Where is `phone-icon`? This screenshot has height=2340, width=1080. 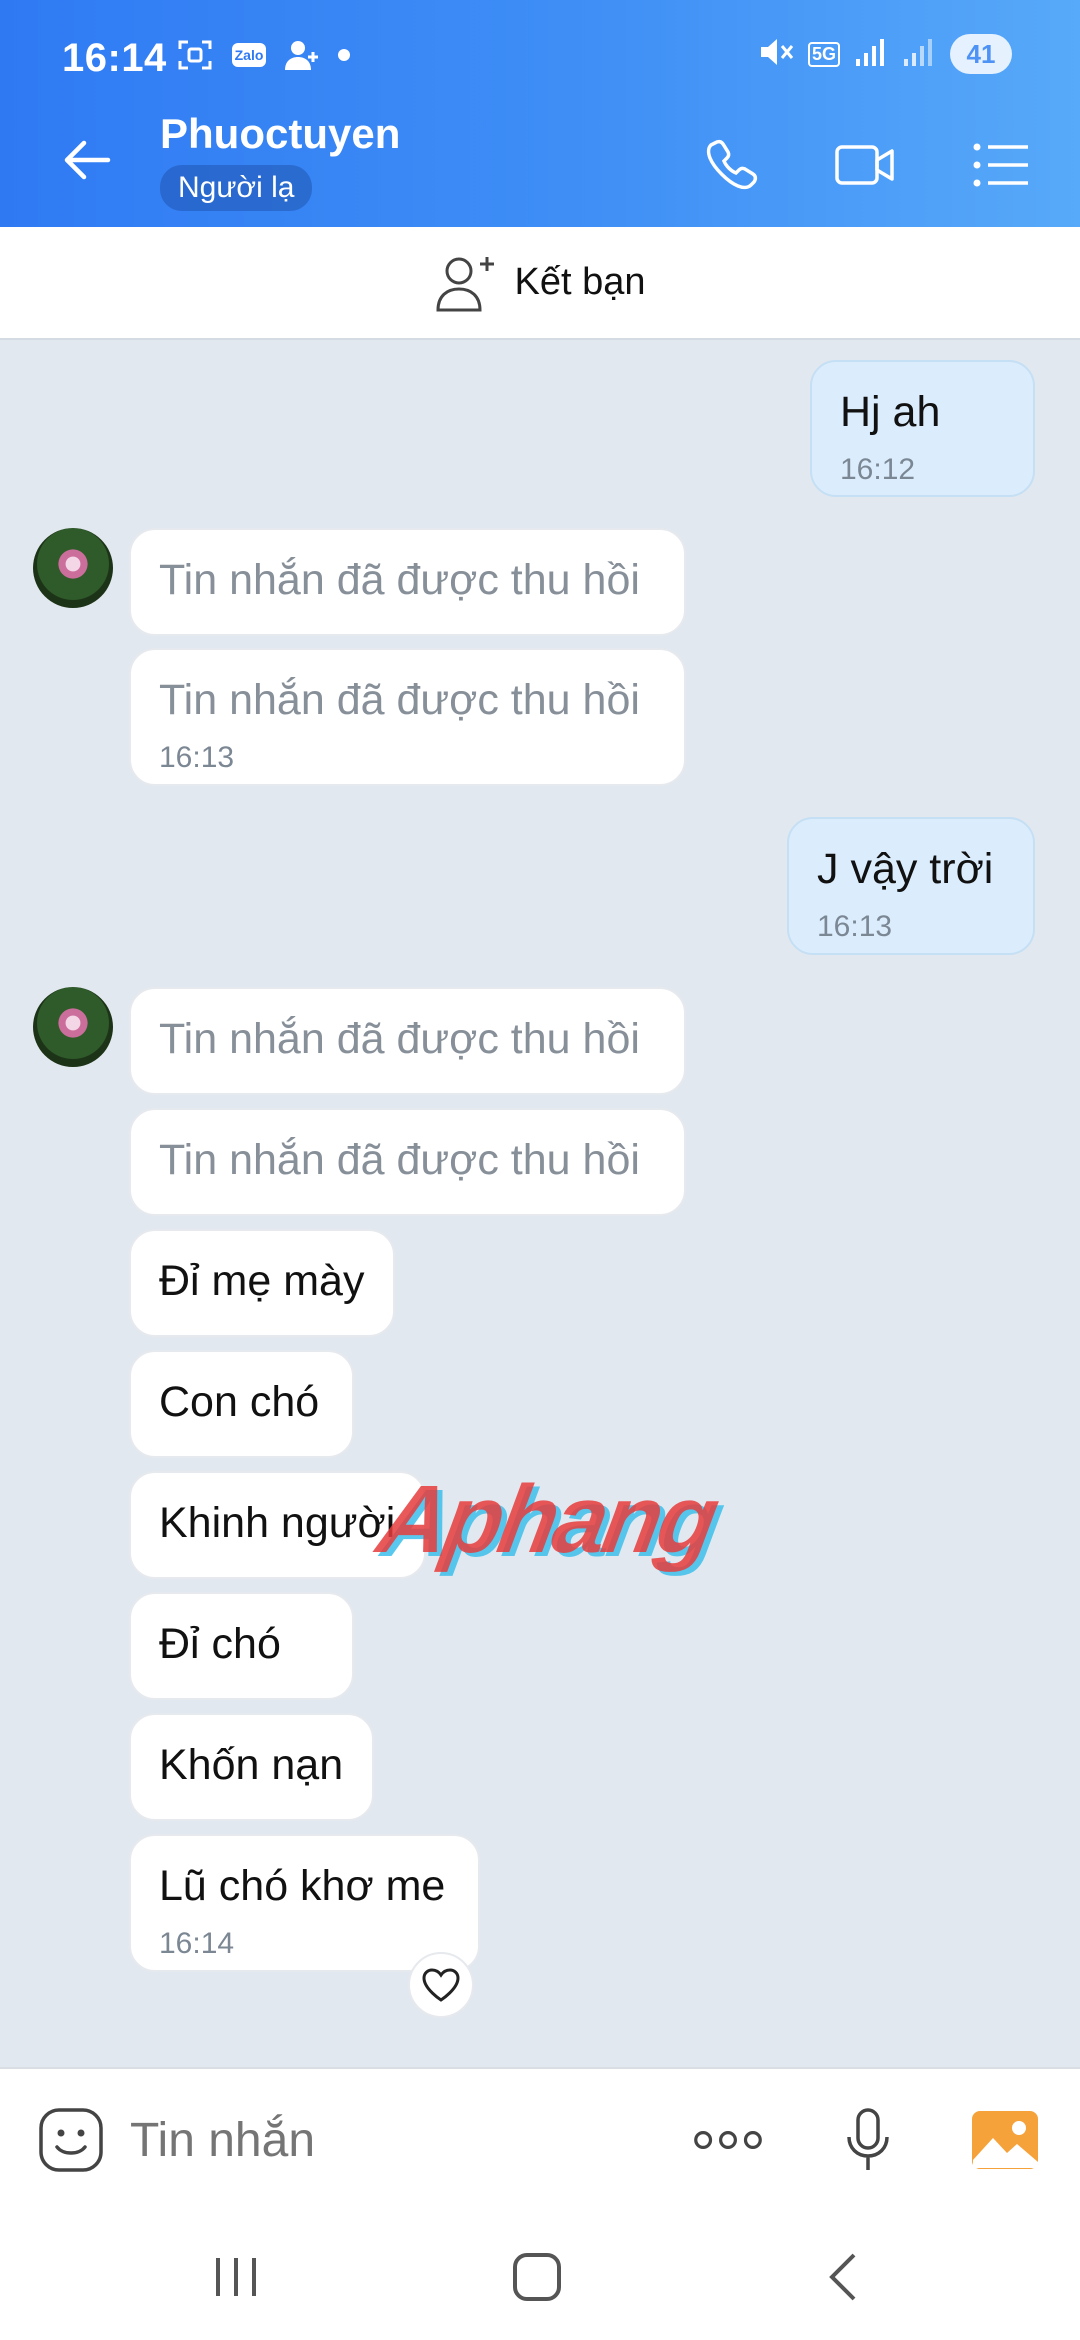 phone-icon is located at coordinates (732, 164).